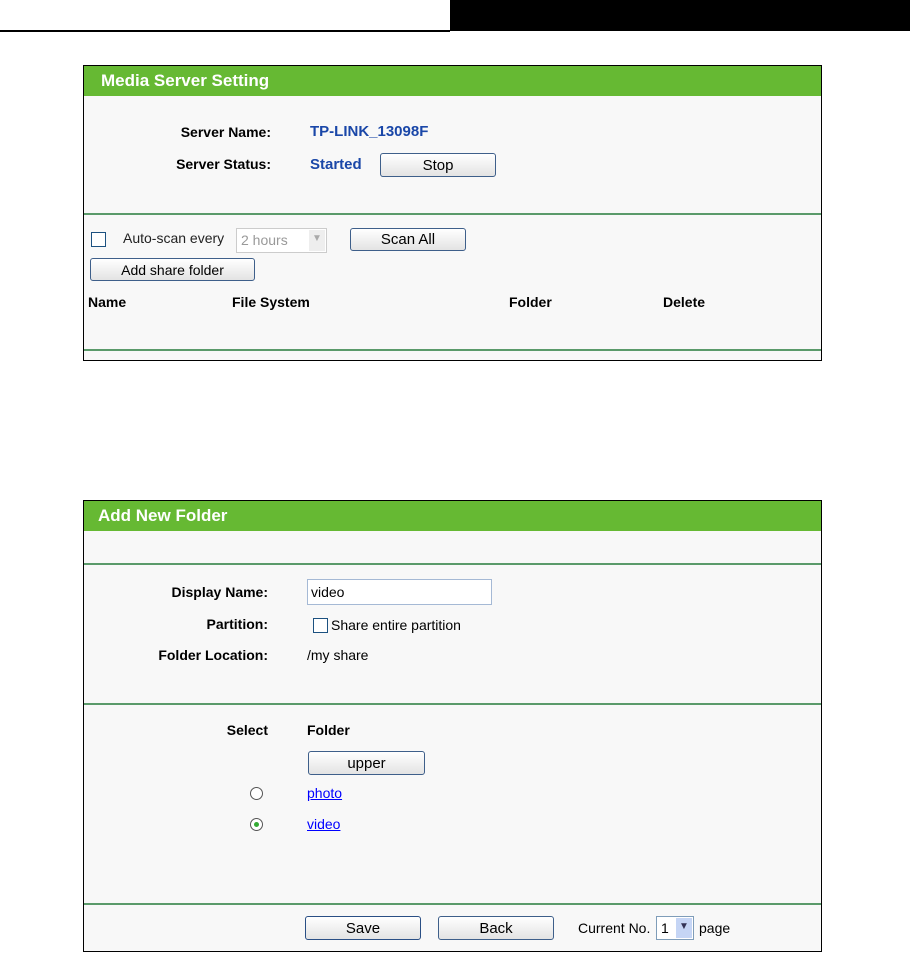 The height and width of the screenshot is (953, 910). Describe the element at coordinates (665, 928) in the screenshot. I see `page-select-value: 1` at that location.